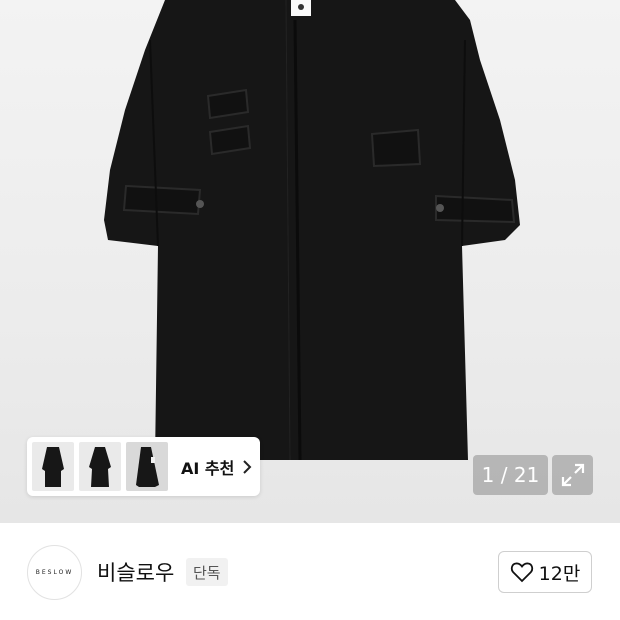  I want to click on like-button: 12만, so click(545, 572).